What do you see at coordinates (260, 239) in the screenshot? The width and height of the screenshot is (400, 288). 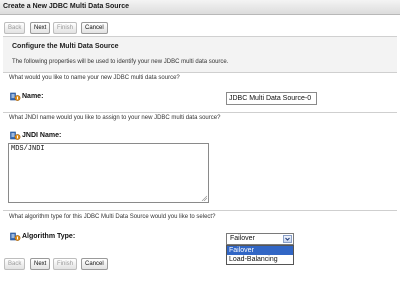 I see `algorithm-select: Failover` at bounding box center [260, 239].